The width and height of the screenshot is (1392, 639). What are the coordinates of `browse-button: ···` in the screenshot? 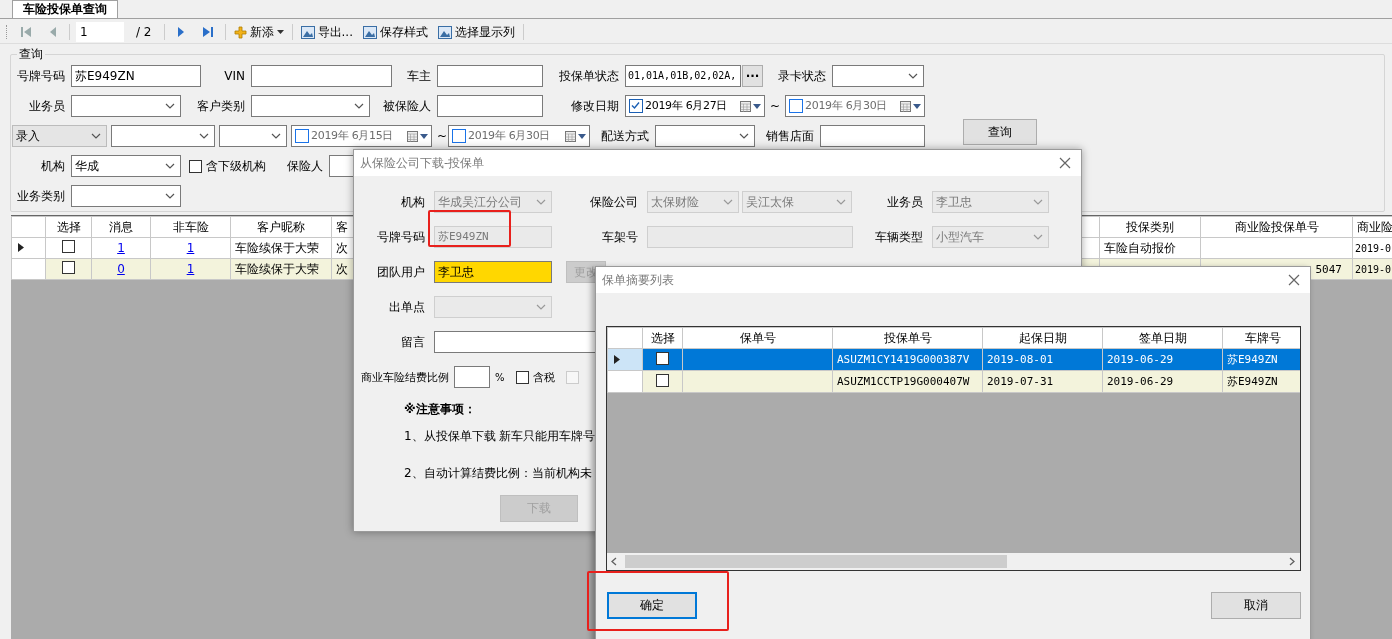 It's located at (752, 76).